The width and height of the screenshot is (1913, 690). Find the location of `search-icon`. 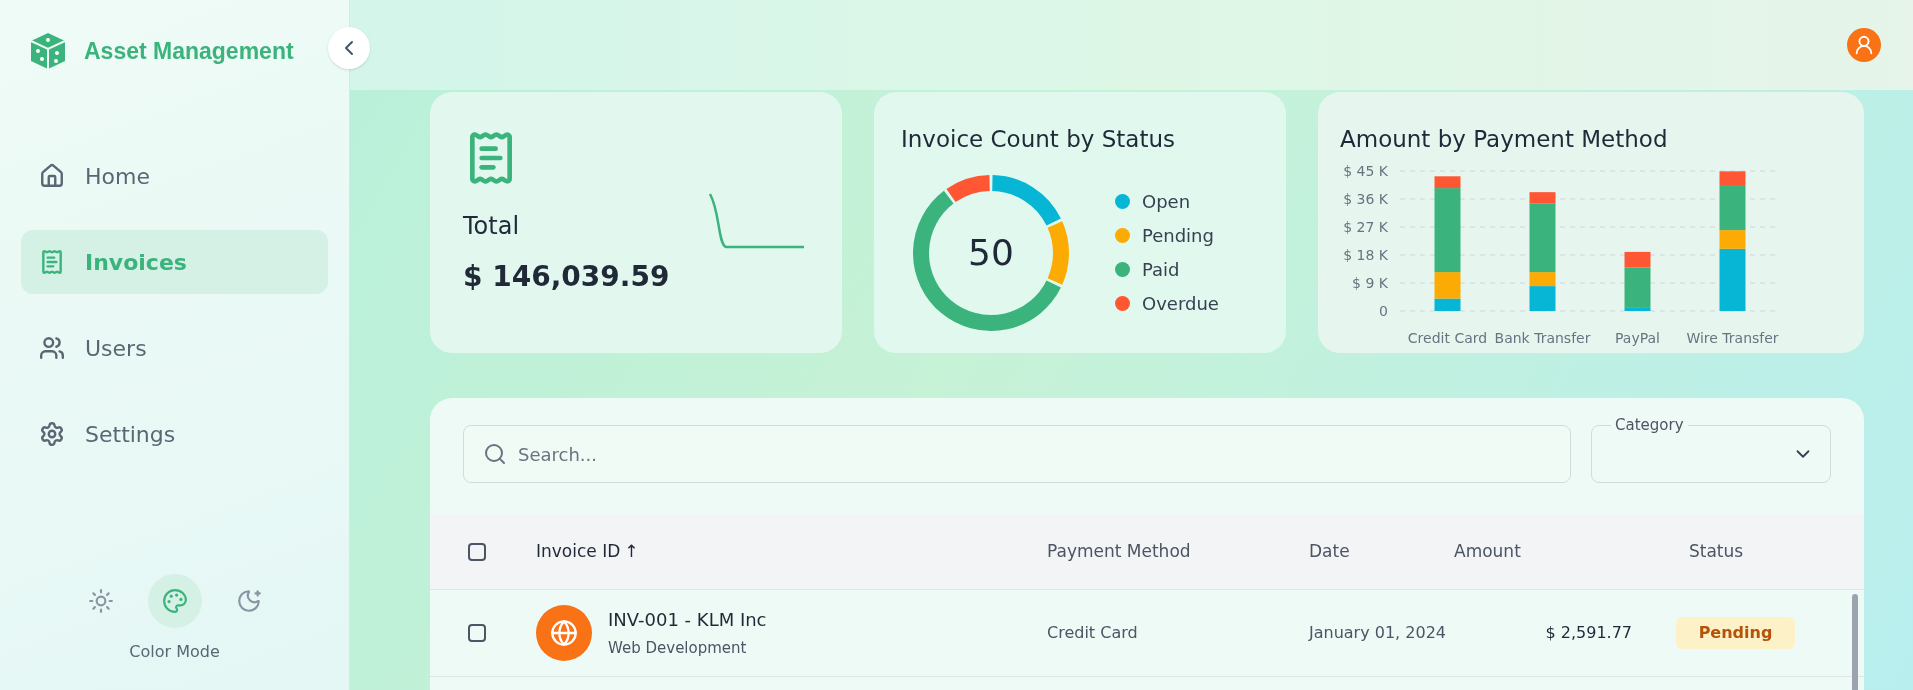

search-icon is located at coordinates (495, 454).